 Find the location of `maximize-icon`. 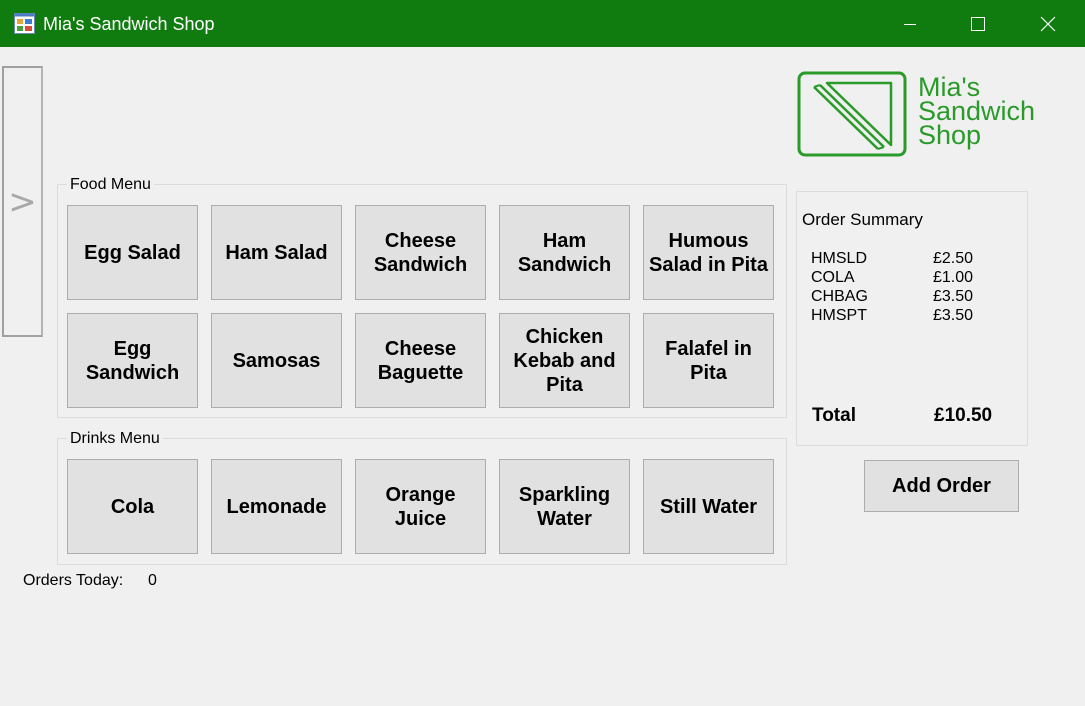

maximize-icon is located at coordinates (978, 23).